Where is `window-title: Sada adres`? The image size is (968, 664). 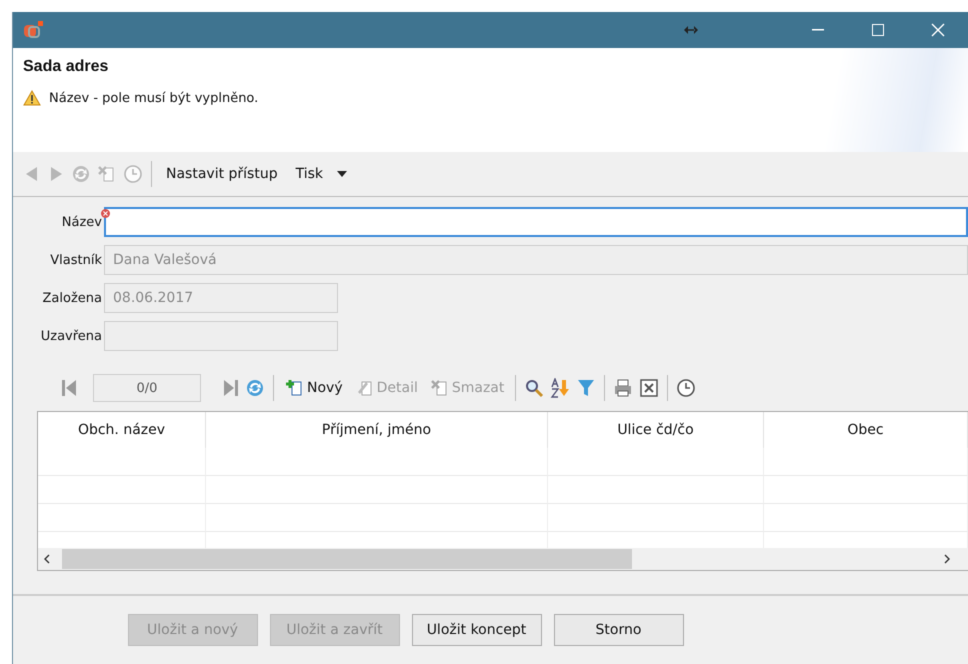 window-title: Sada adres is located at coordinates (66, 67).